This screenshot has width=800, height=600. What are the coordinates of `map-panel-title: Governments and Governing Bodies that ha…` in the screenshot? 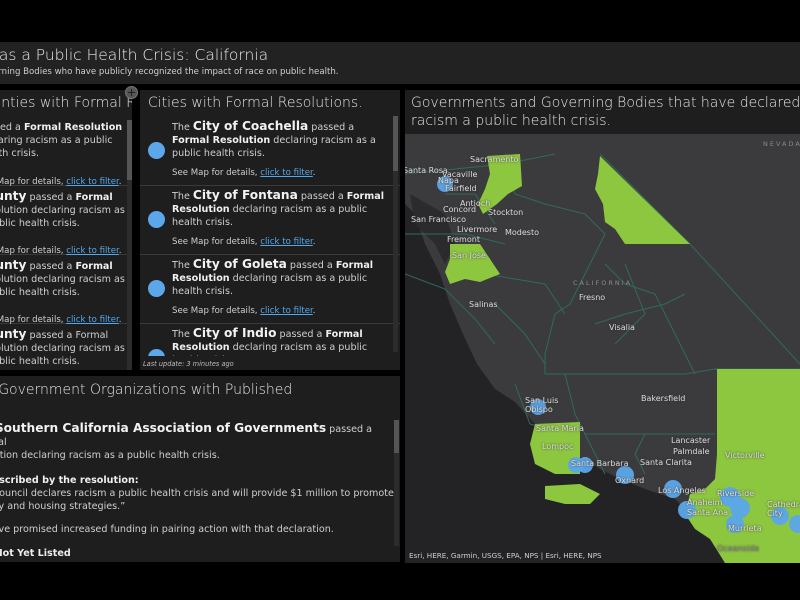 It's located at (605, 112).